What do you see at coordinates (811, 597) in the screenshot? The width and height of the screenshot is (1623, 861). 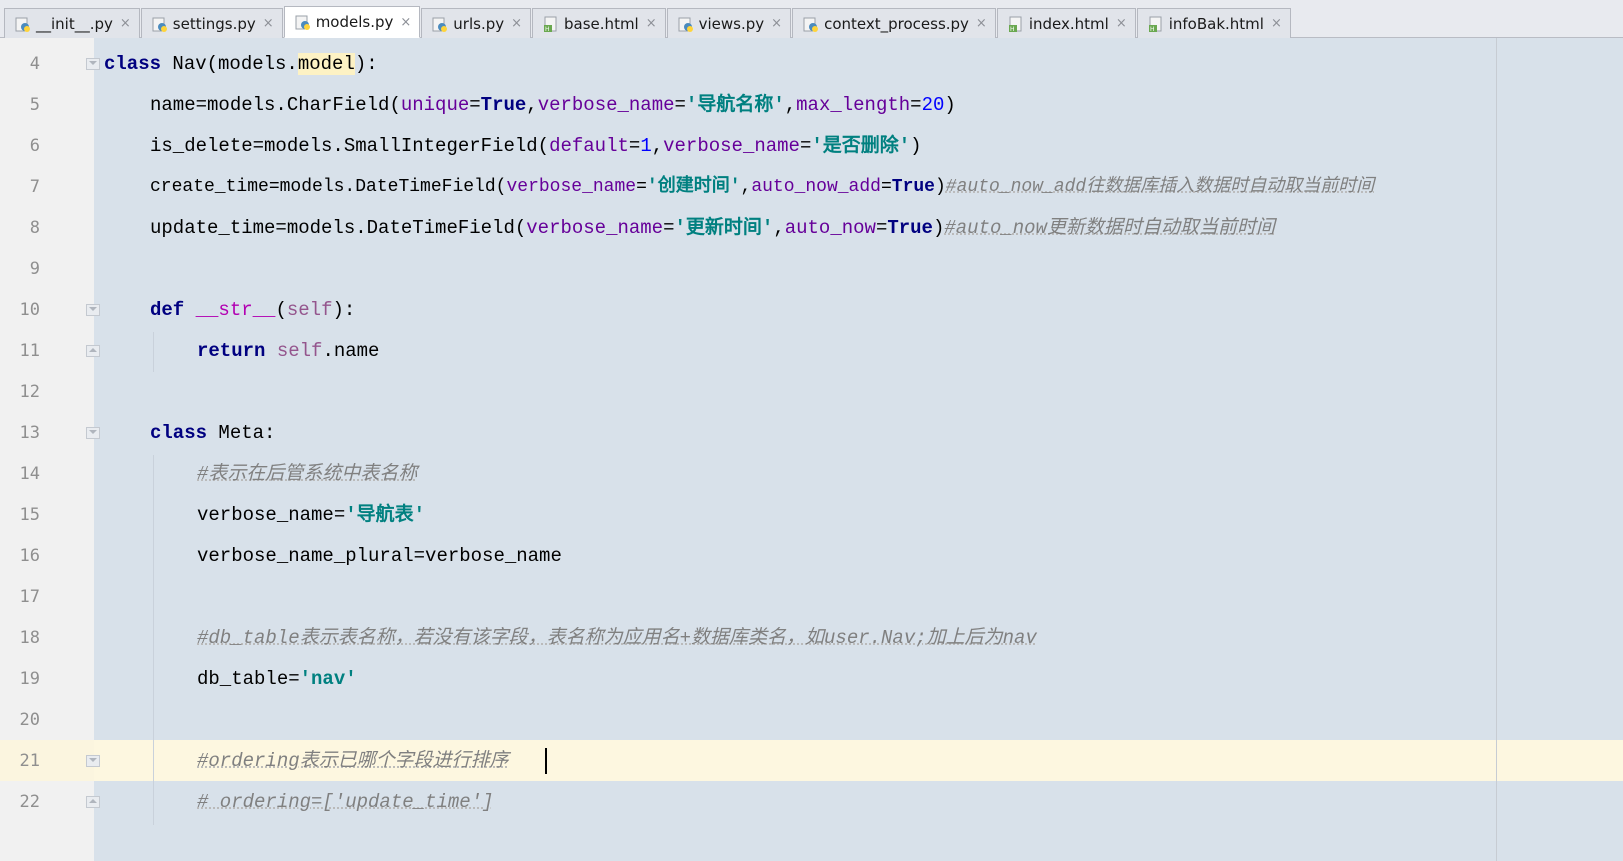 I see `code-line: 17` at bounding box center [811, 597].